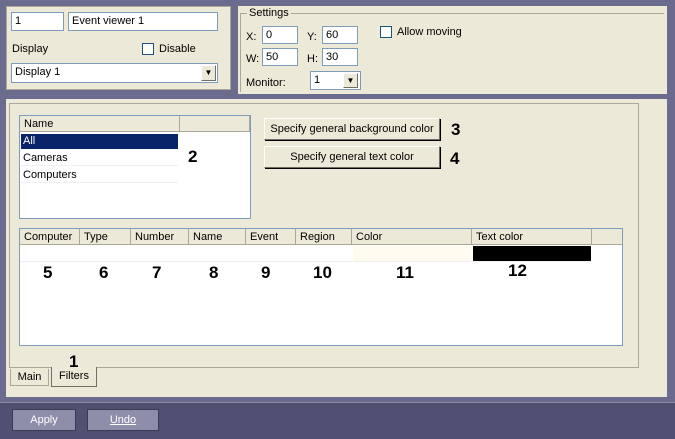  What do you see at coordinates (177, 49) in the screenshot?
I see `disable-label: Disable` at bounding box center [177, 49].